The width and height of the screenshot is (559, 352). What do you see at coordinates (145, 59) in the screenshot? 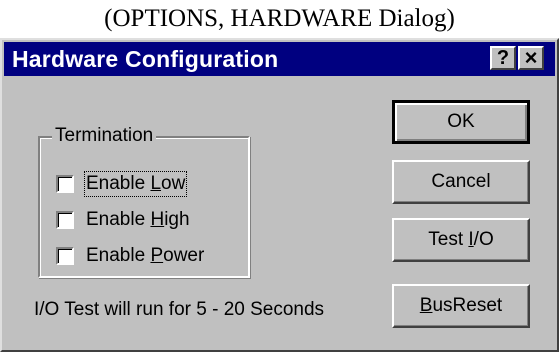
I see `dialog-title: Hardware Configuration` at bounding box center [145, 59].